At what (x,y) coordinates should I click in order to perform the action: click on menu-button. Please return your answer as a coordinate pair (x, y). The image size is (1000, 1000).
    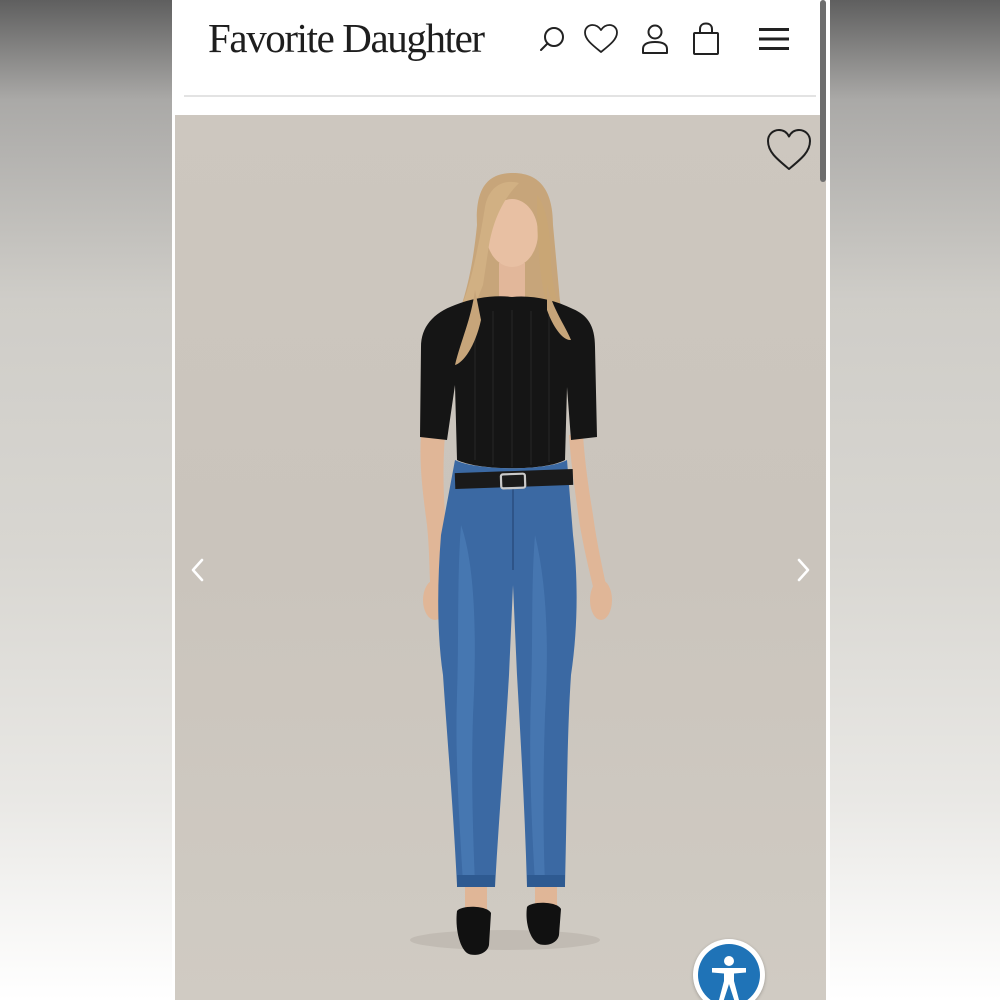
    Looking at the image, I should click on (774, 39).